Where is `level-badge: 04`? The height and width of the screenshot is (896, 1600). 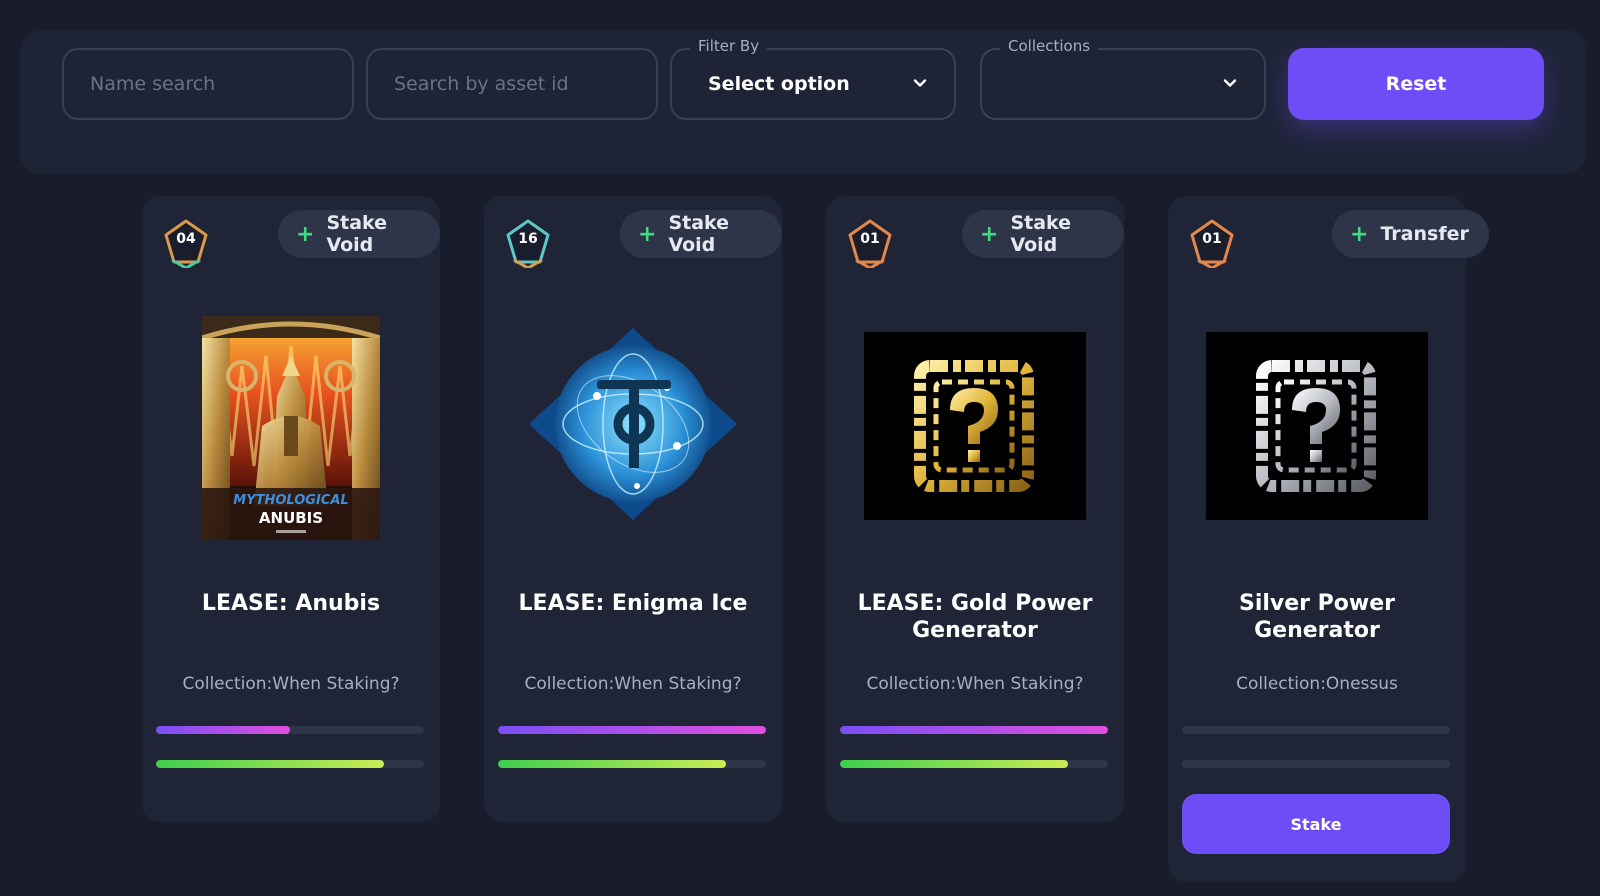
level-badge: 04 is located at coordinates (186, 243).